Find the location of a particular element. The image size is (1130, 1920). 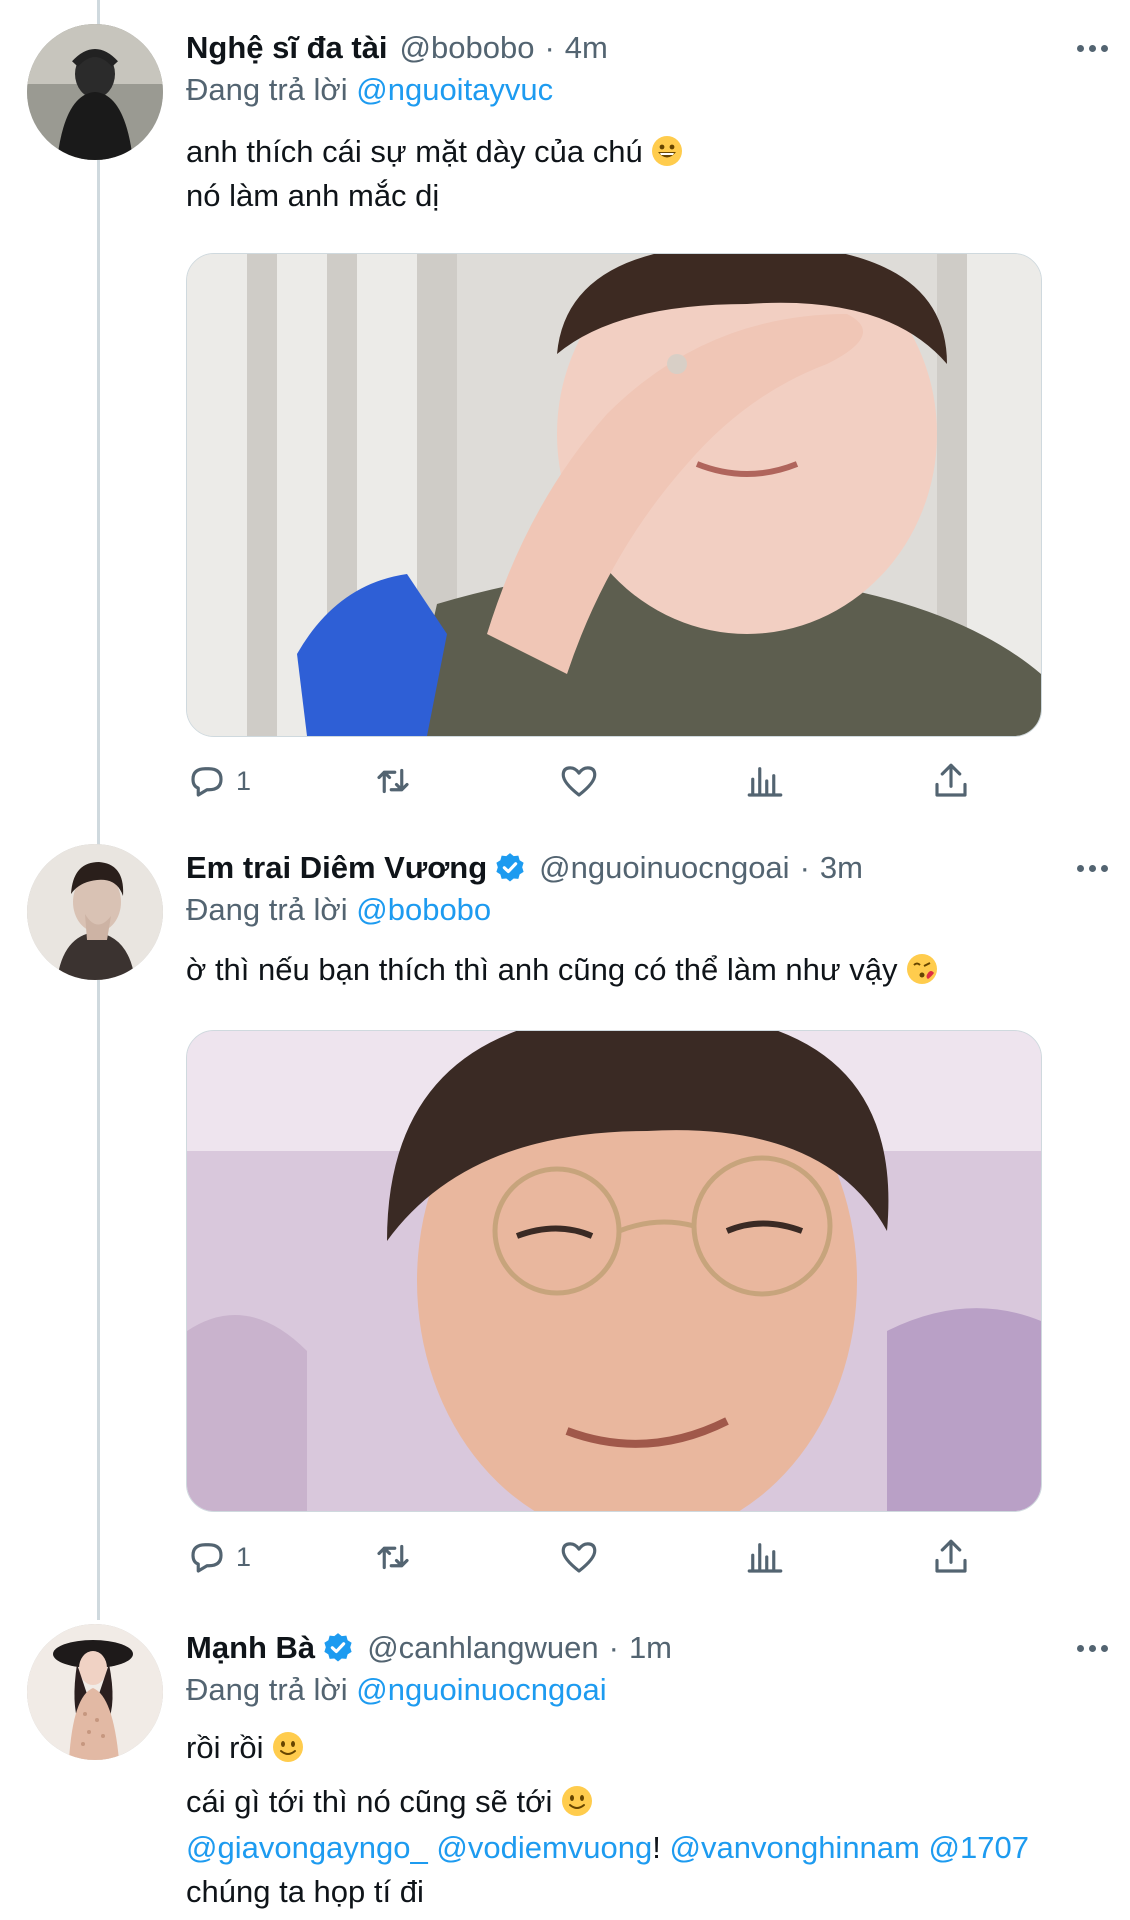

handle: @nguoinuocngoai is located at coordinates (664, 868).